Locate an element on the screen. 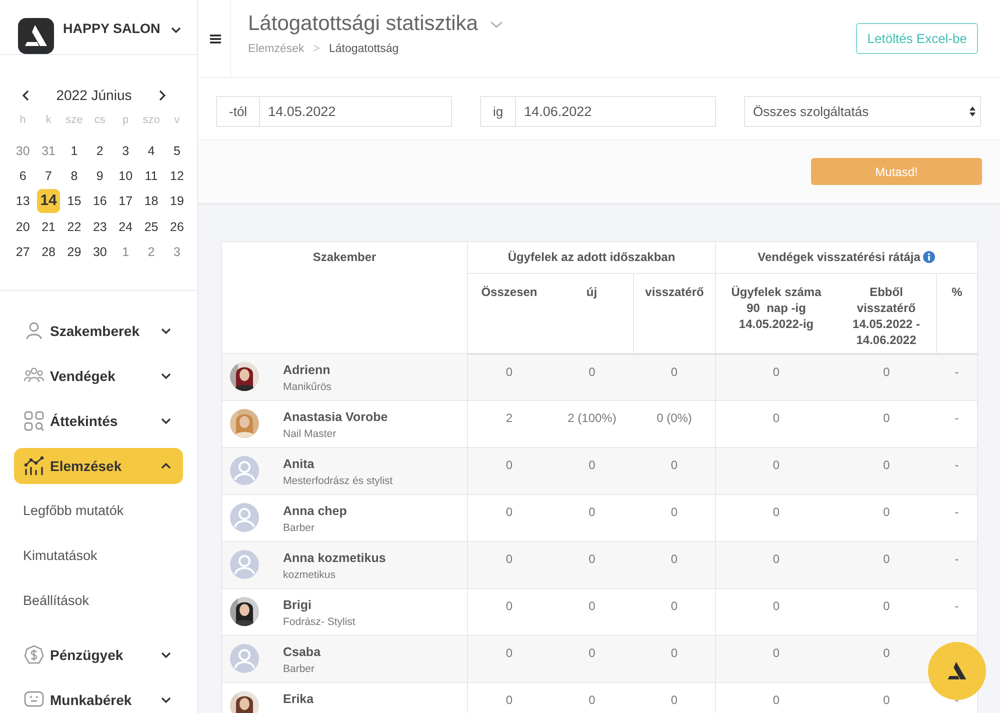 The image size is (1000, 713). date-field: 14.06.2022 is located at coordinates (616, 111).